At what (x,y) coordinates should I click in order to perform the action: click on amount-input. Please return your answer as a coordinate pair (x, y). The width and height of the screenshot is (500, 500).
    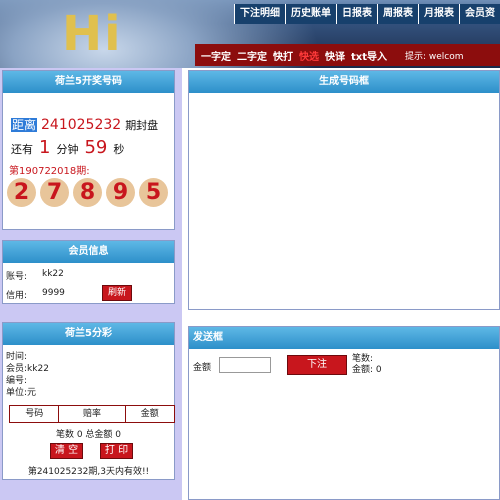
    Looking at the image, I should click on (245, 365).